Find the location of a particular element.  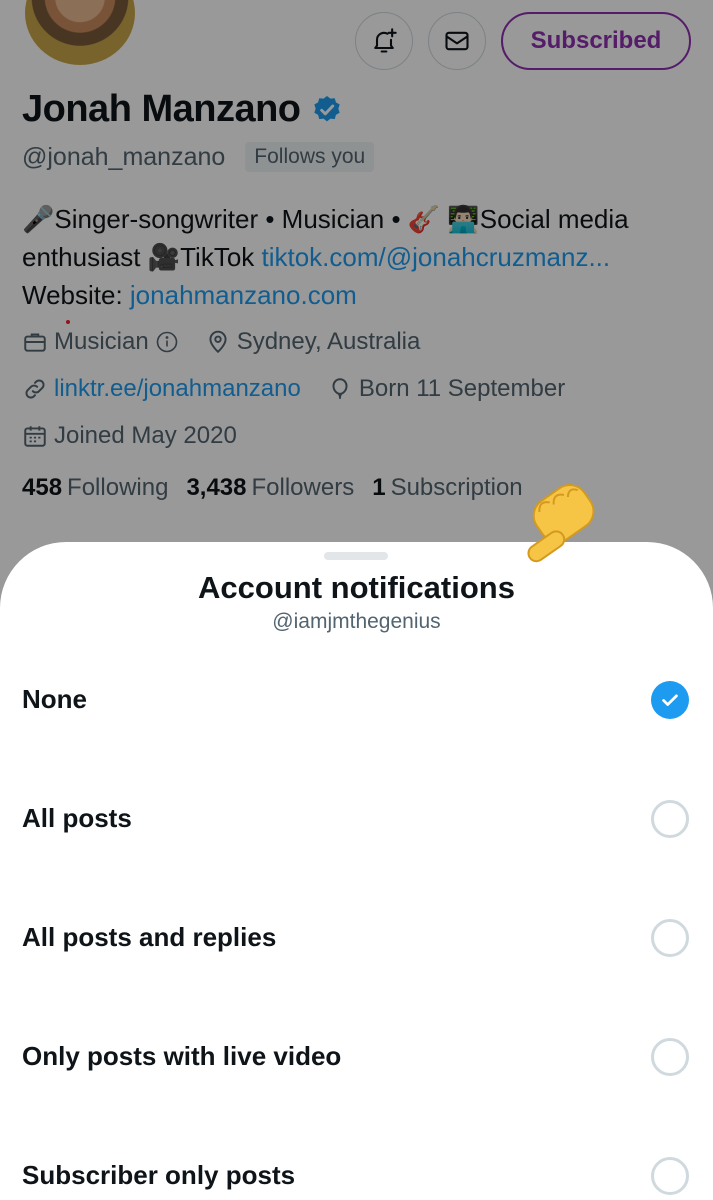

sheet-subtitle: @iamjmthegenius is located at coordinates (356, 621).